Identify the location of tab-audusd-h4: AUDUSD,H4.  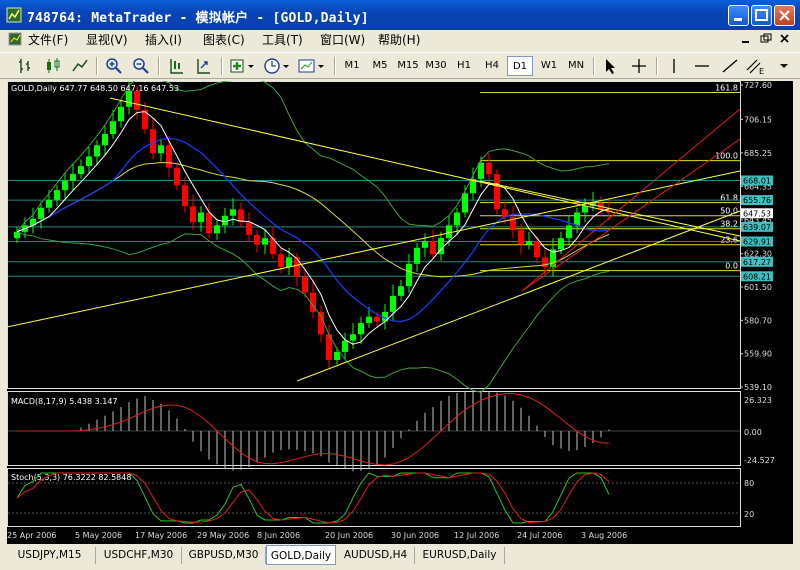
(376, 555).